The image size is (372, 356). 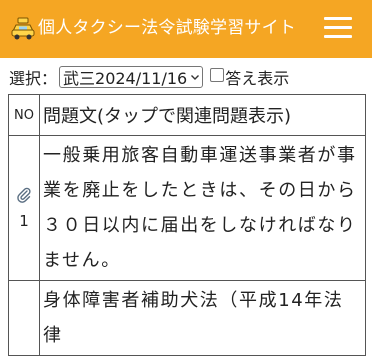 I want to click on row-number-cell, so click(x=24, y=318).